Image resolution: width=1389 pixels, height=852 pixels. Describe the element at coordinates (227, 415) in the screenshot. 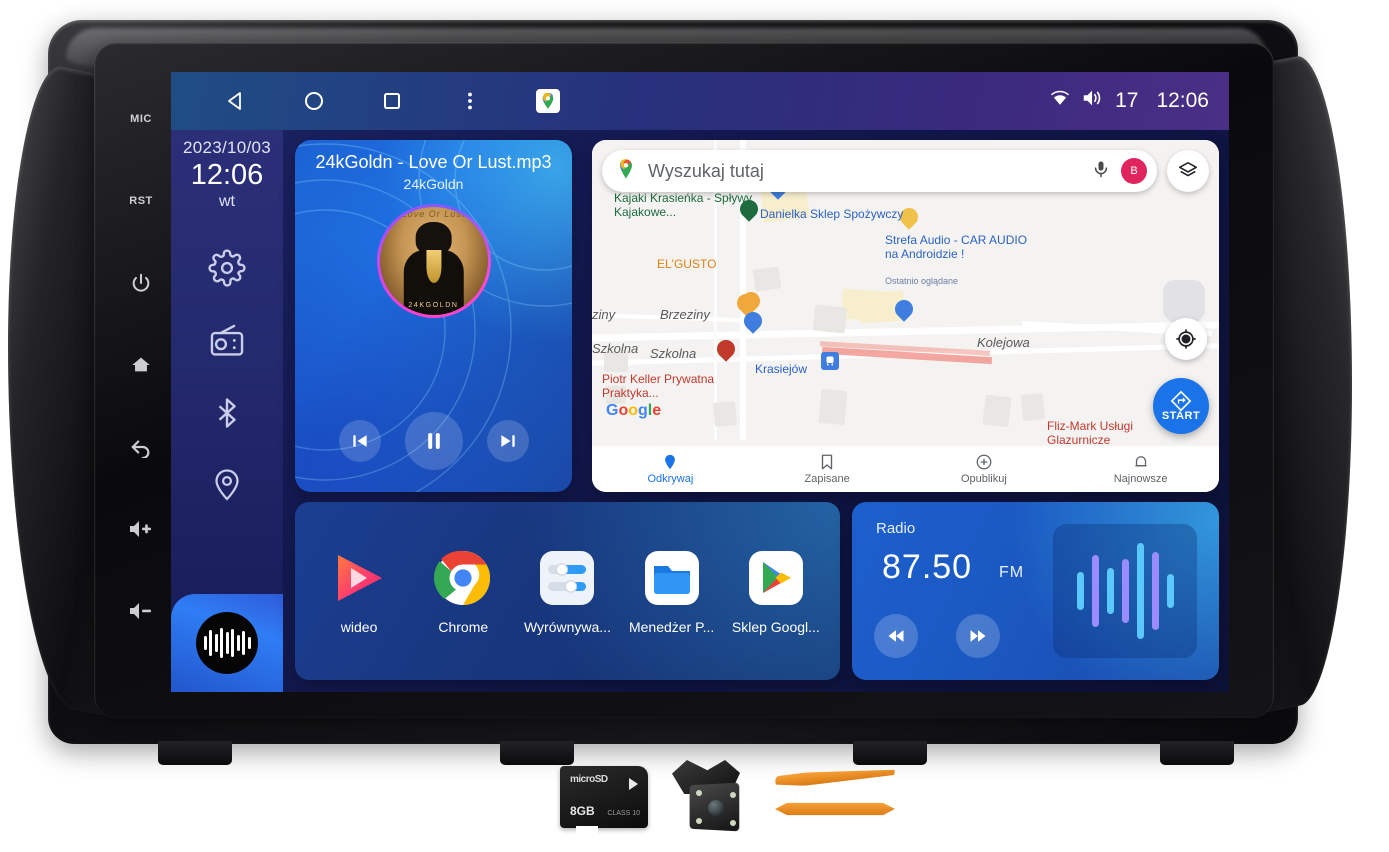

I see `bluetooth-icon` at that location.